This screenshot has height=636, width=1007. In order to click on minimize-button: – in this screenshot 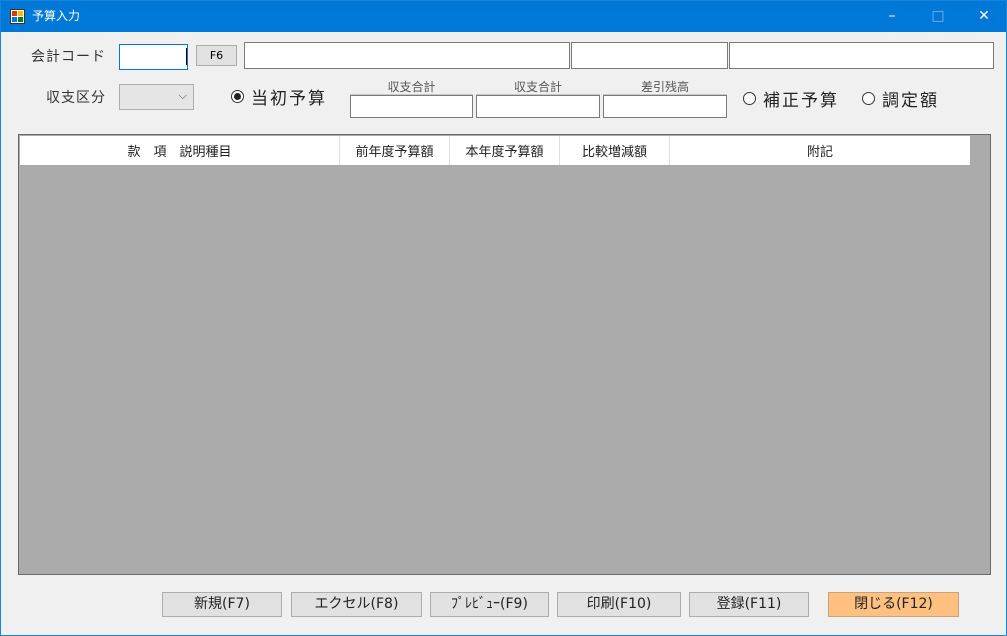, I will do `click(892, 16)`.